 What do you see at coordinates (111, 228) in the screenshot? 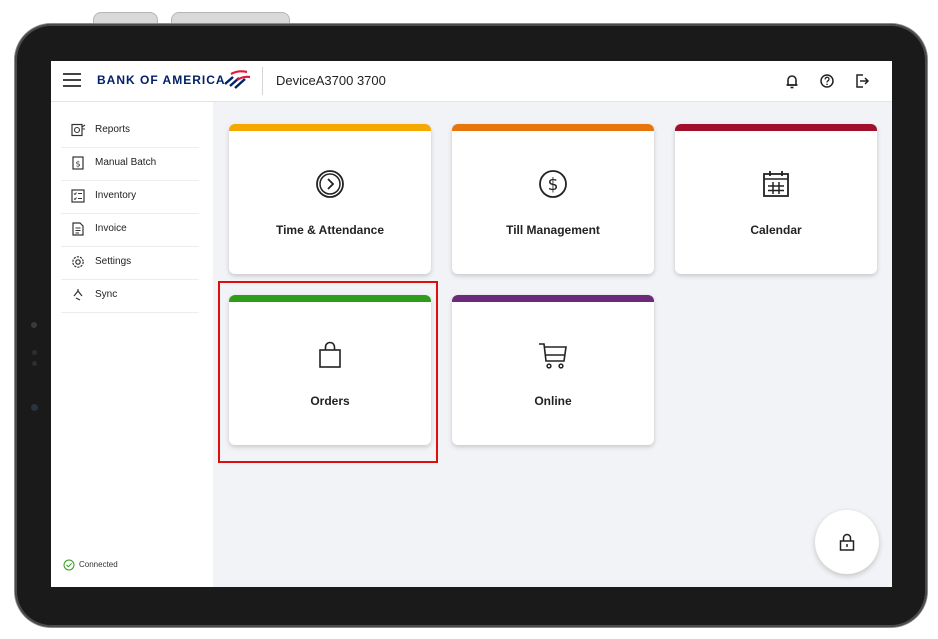
I see `sidebar-item-label: Invoice` at bounding box center [111, 228].